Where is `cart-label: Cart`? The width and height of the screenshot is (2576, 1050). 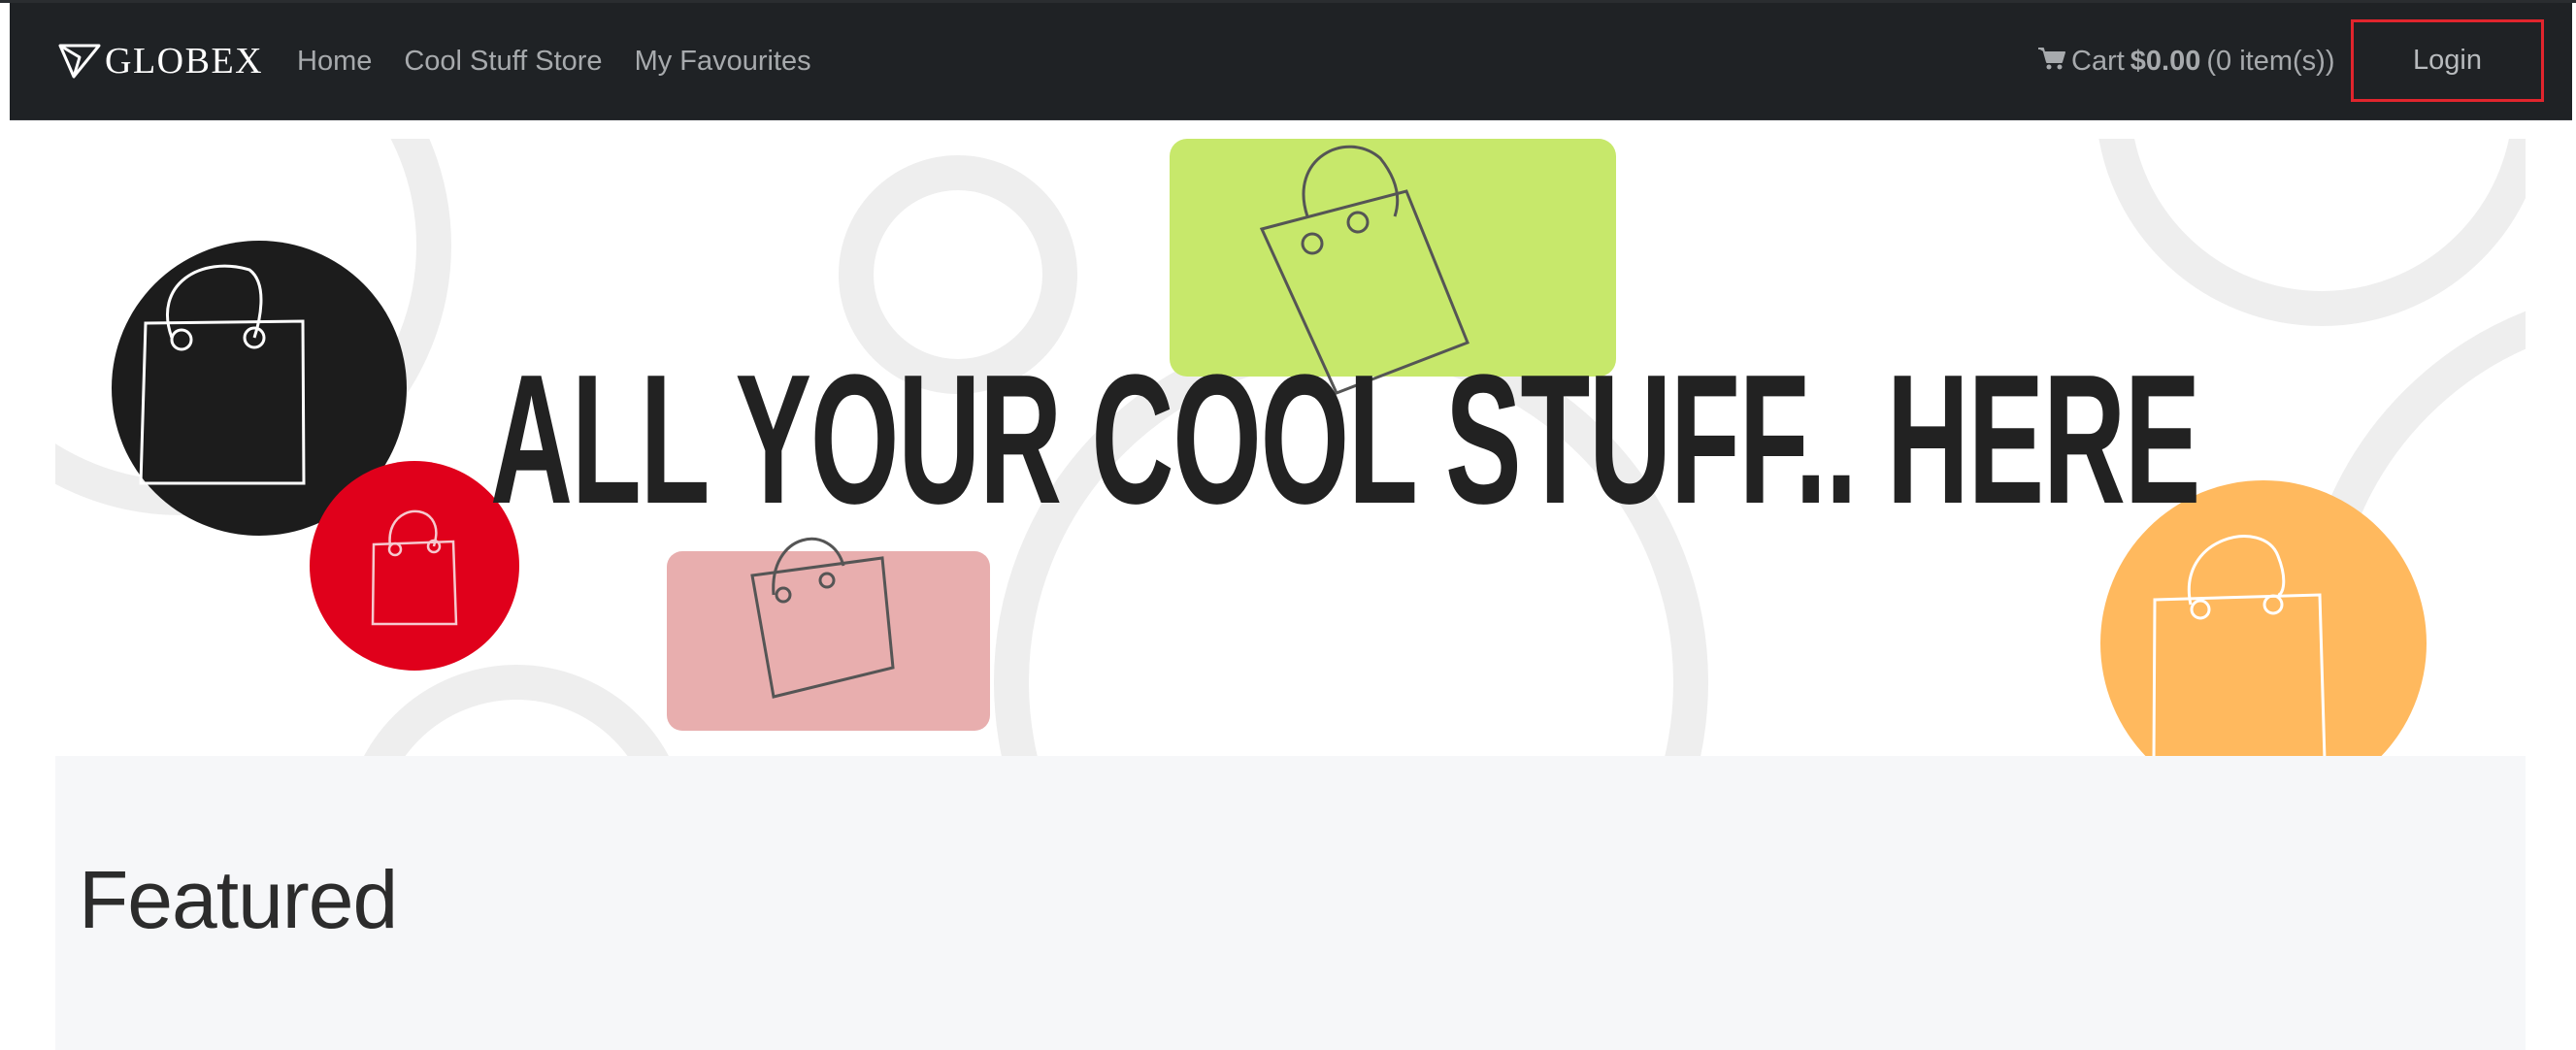
cart-label: Cart is located at coordinates (2098, 61).